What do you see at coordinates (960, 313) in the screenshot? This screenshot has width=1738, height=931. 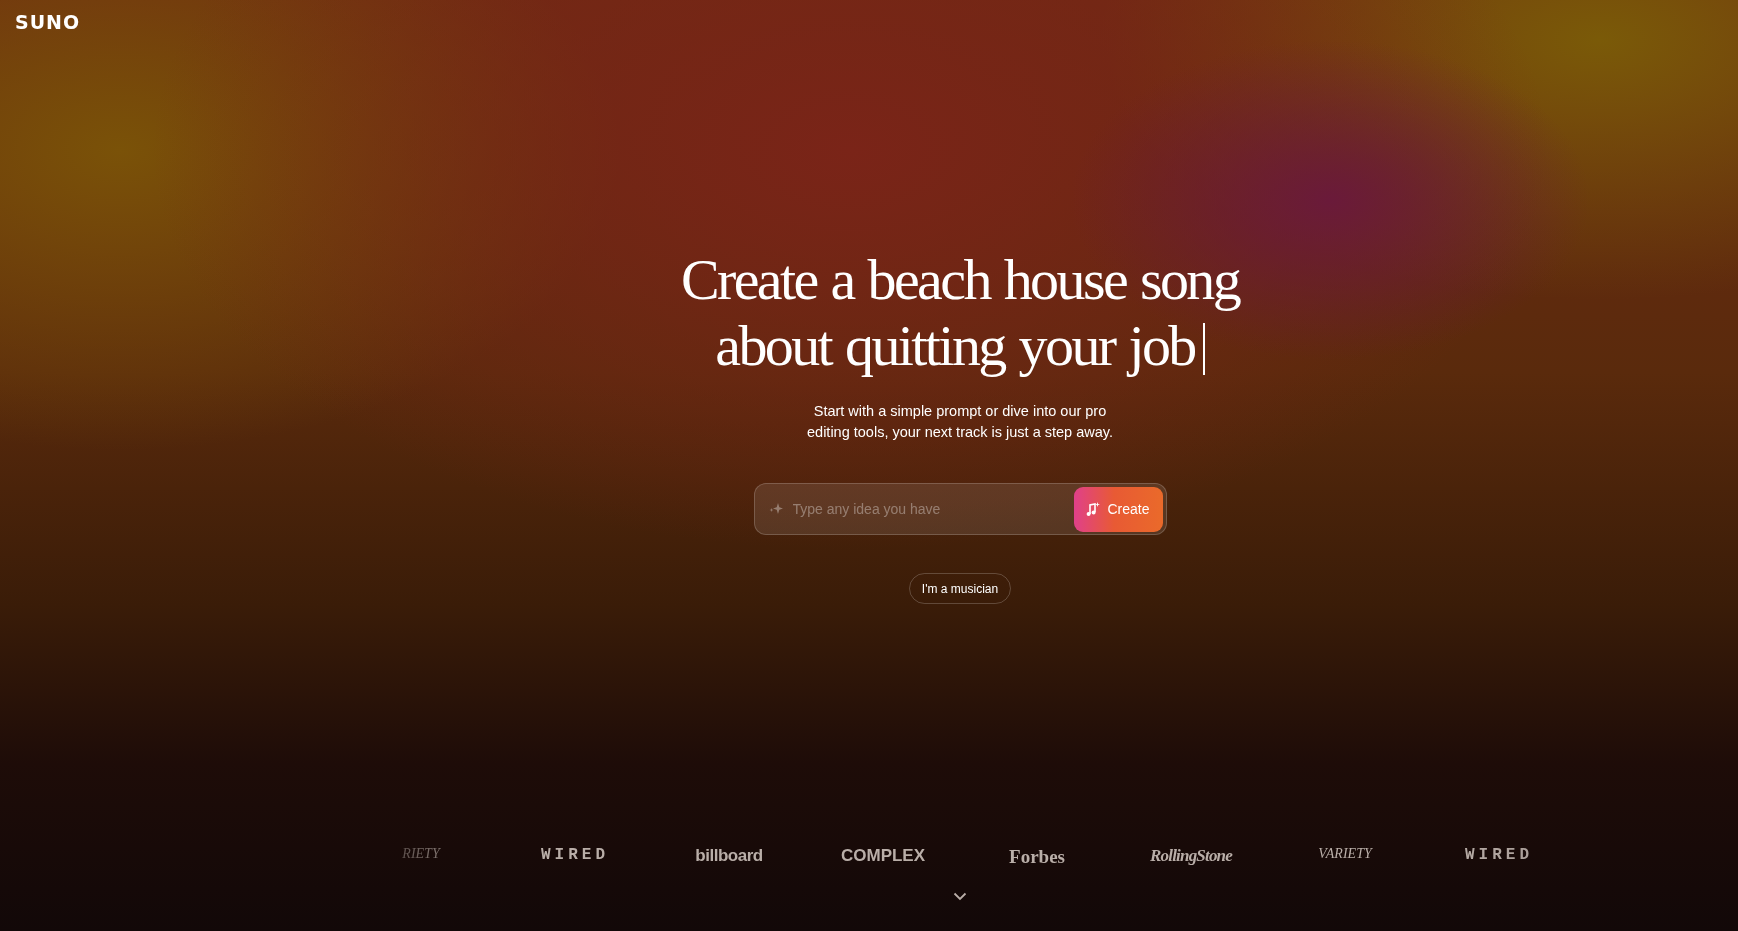 I see `headline: Create a beach house song about quitting your job` at bounding box center [960, 313].